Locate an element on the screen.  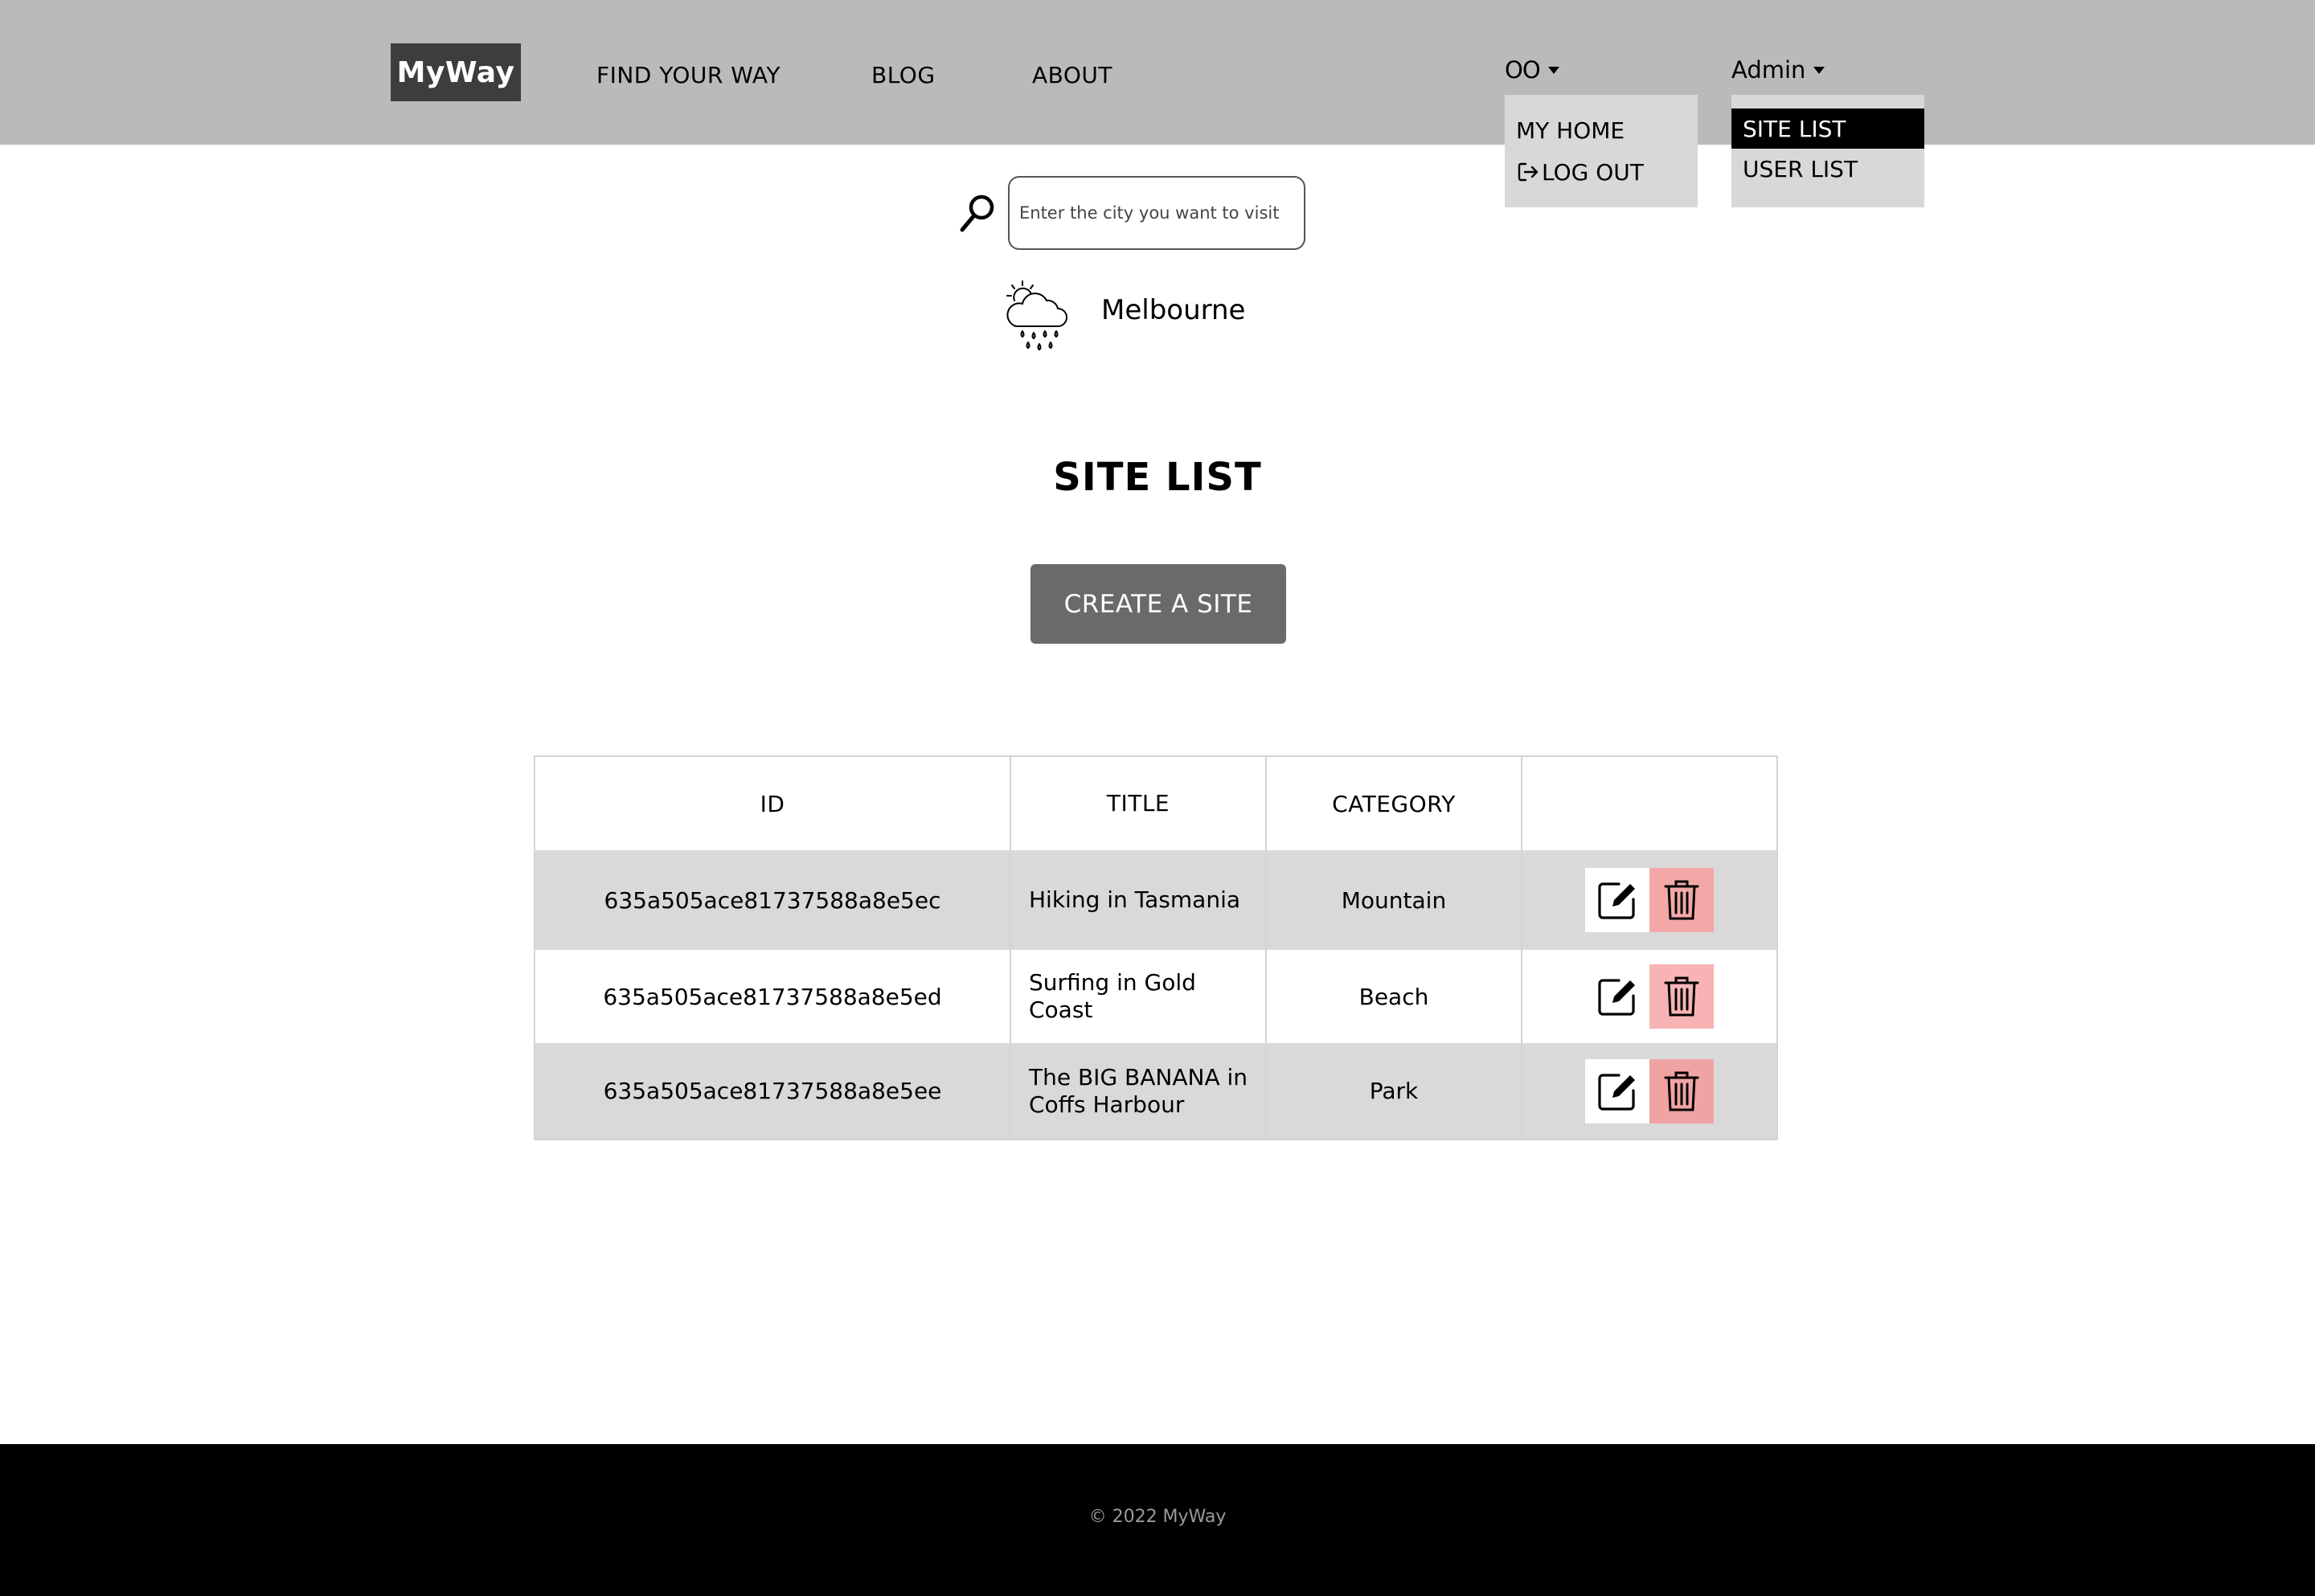
cell-category: Beach is located at coordinates (1394, 996).